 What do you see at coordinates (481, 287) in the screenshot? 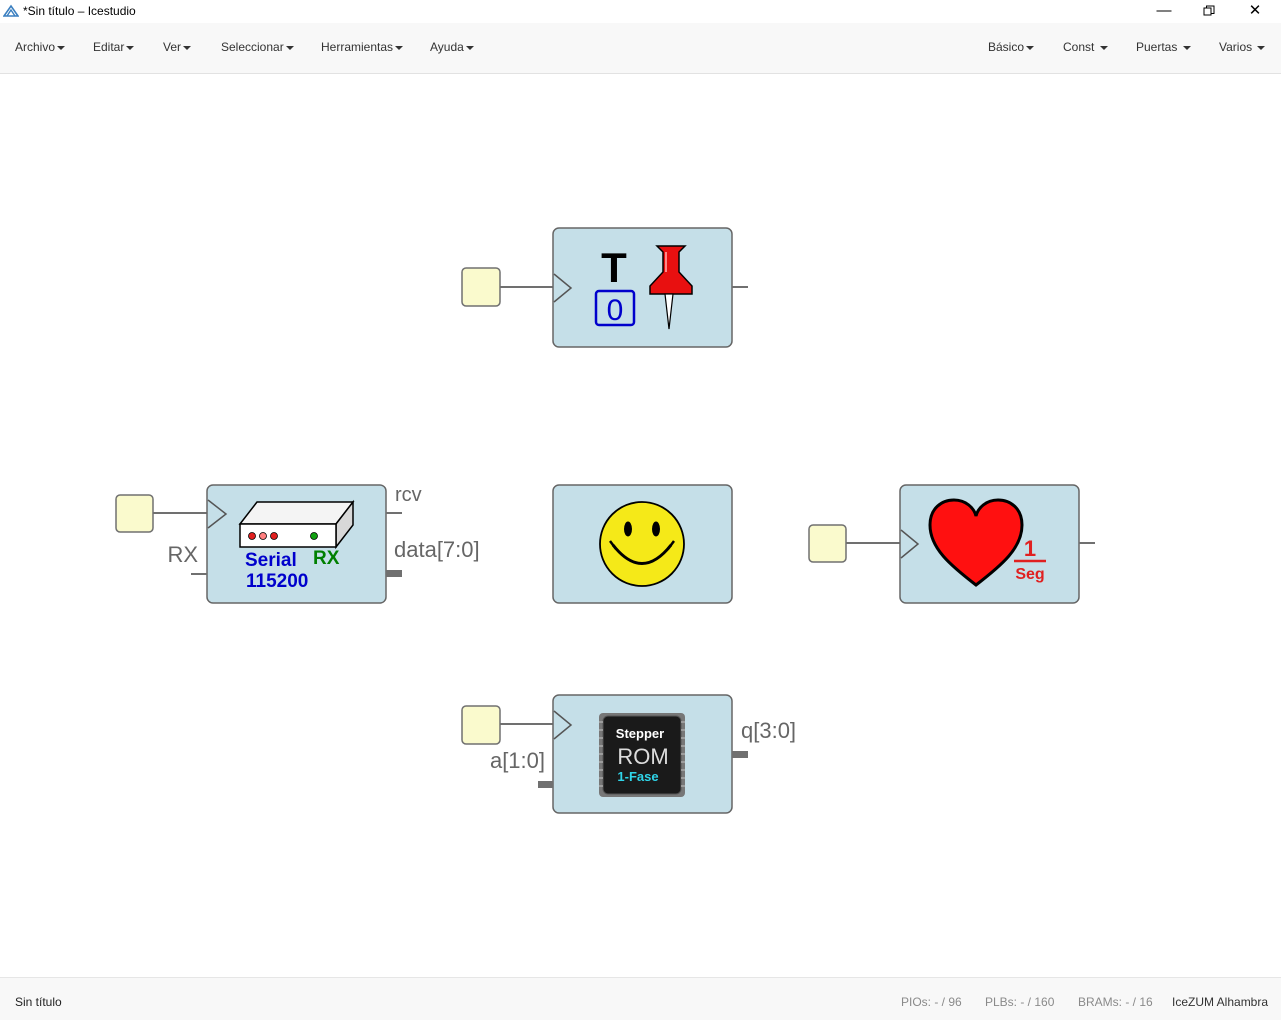
I see `toggle-input-port` at bounding box center [481, 287].